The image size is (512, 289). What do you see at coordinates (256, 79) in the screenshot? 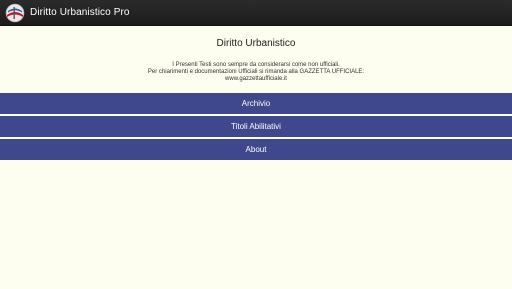
I see `gazzetta-link: www.gazzettaufficiale.it` at bounding box center [256, 79].